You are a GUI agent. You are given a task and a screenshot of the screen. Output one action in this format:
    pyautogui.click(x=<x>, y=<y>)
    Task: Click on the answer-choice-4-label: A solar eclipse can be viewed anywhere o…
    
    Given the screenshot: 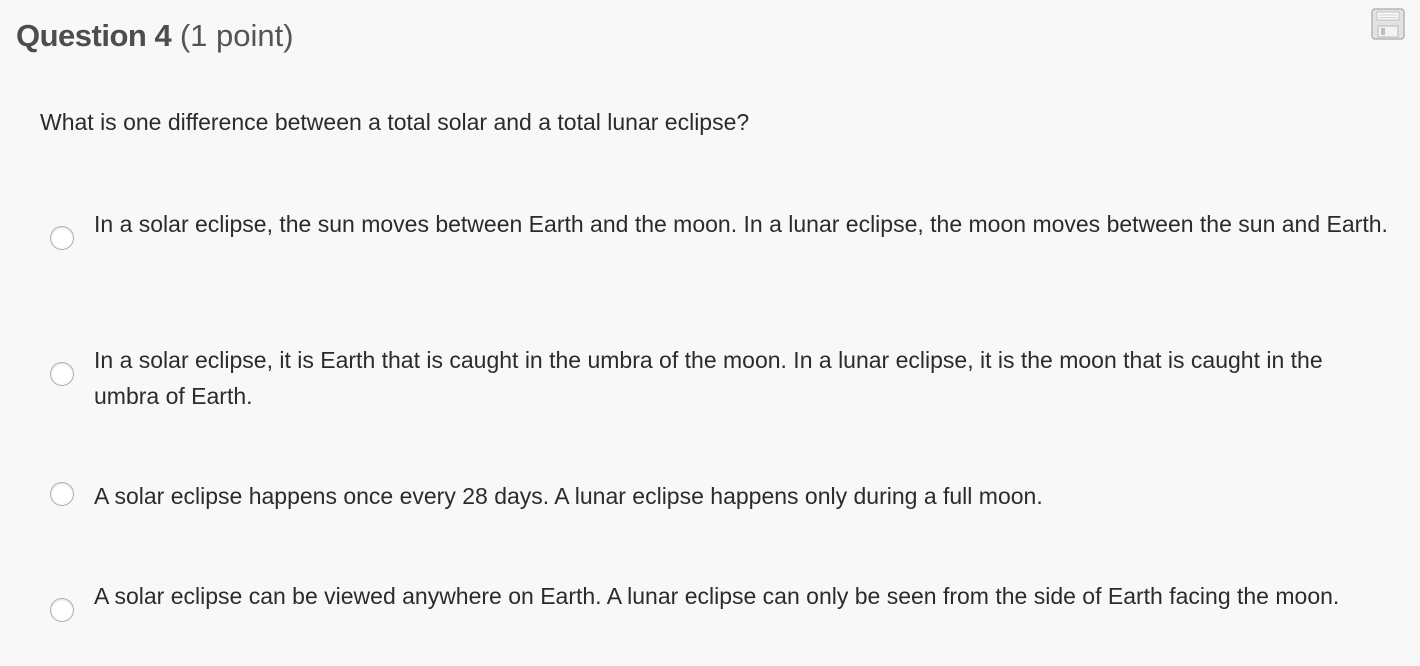 What is the action you would take?
    pyautogui.click(x=717, y=596)
    